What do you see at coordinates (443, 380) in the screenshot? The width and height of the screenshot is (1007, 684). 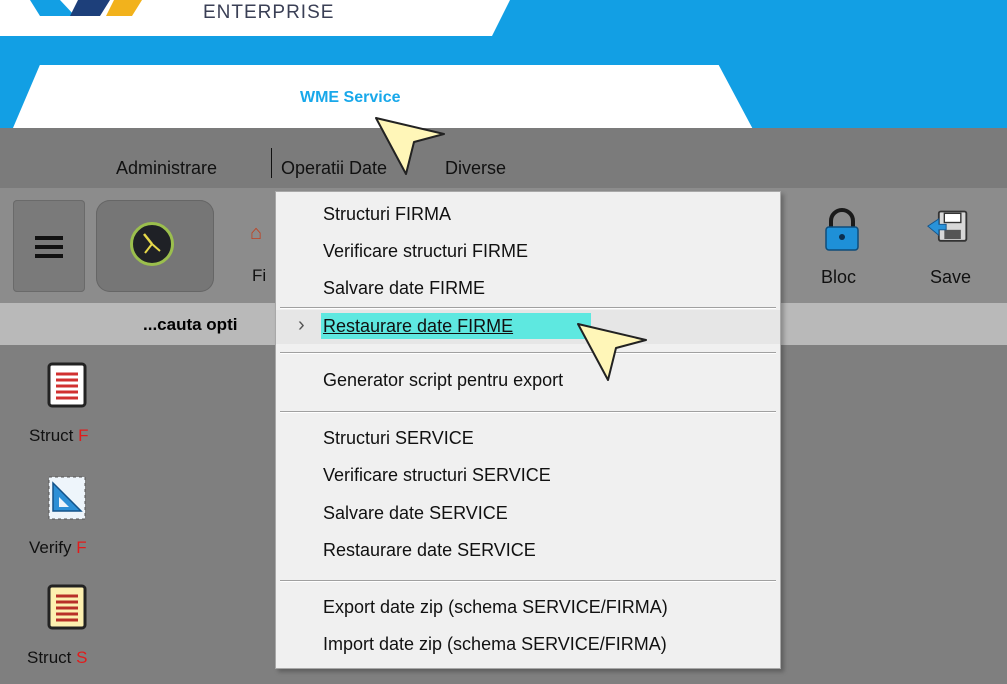 I see `menu-item-label: Generator script pentru export` at bounding box center [443, 380].